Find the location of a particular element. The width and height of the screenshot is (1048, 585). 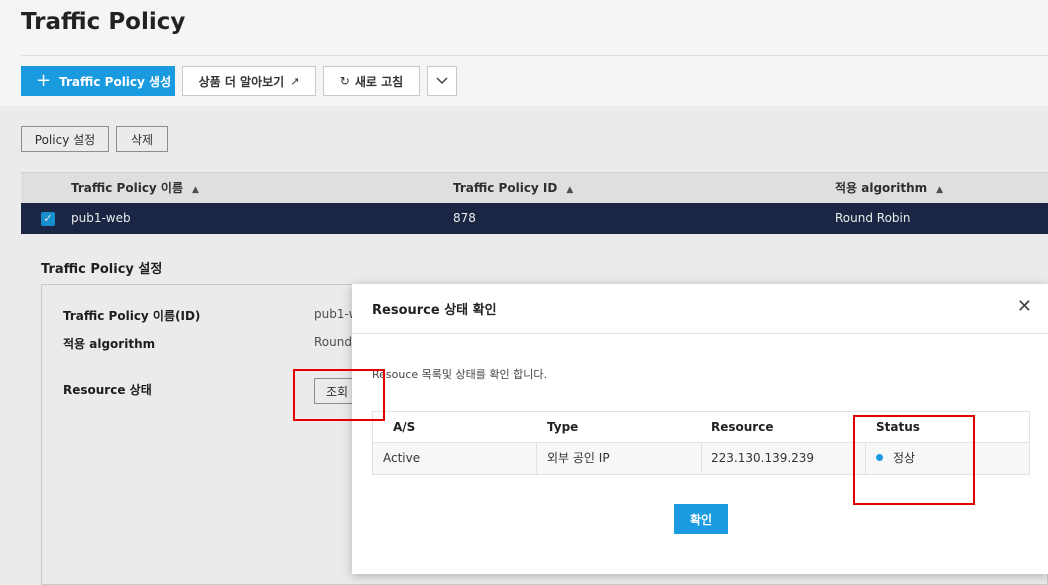

annotation-box-query is located at coordinates (339, 395).